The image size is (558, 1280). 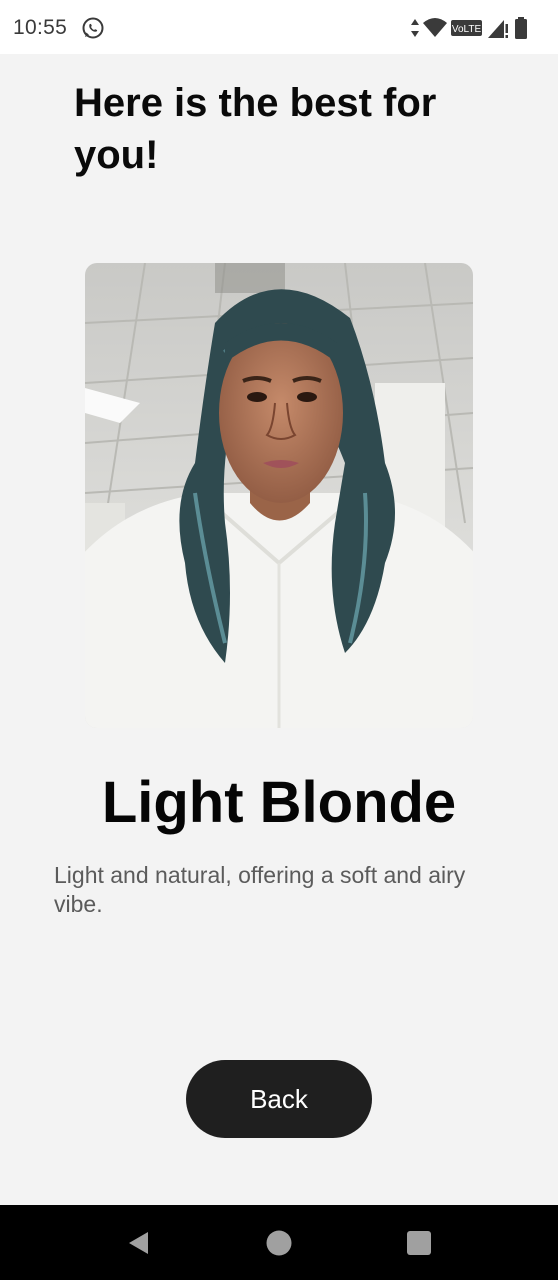 I want to click on result-title: Light Blonde, so click(x=279, y=802).